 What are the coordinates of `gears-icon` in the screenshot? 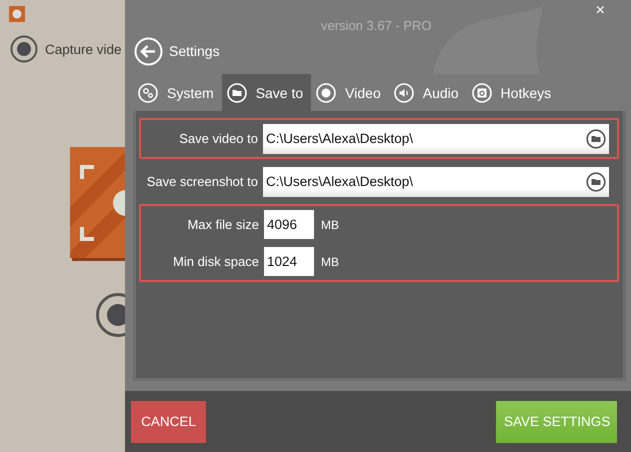 It's located at (148, 92).